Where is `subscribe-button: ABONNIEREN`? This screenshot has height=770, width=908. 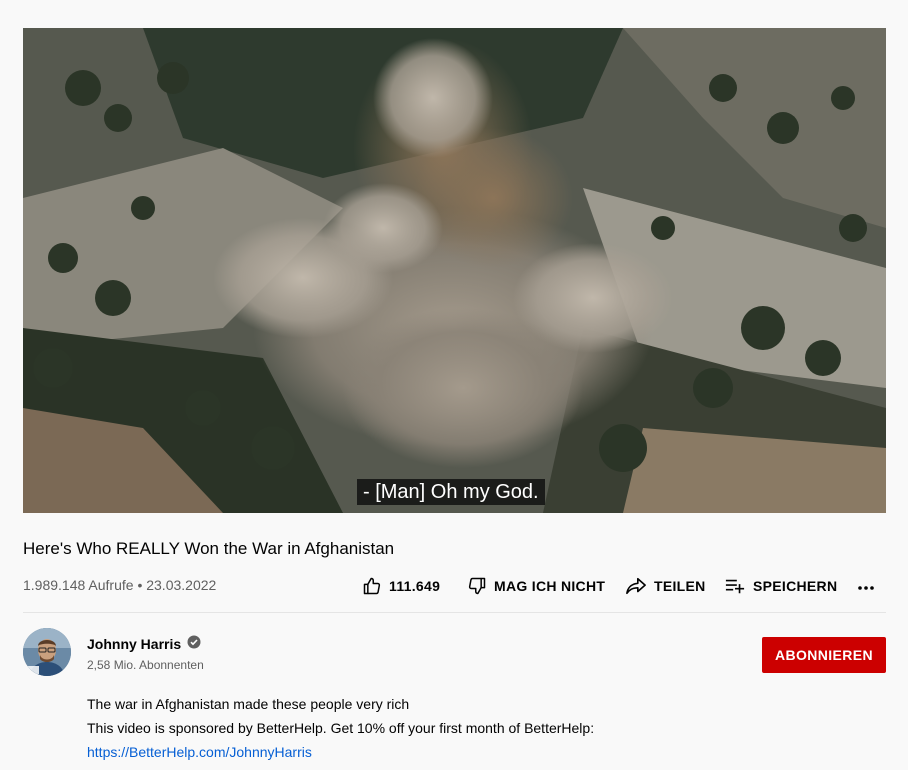 subscribe-button: ABONNIEREN is located at coordinates (824, 655).